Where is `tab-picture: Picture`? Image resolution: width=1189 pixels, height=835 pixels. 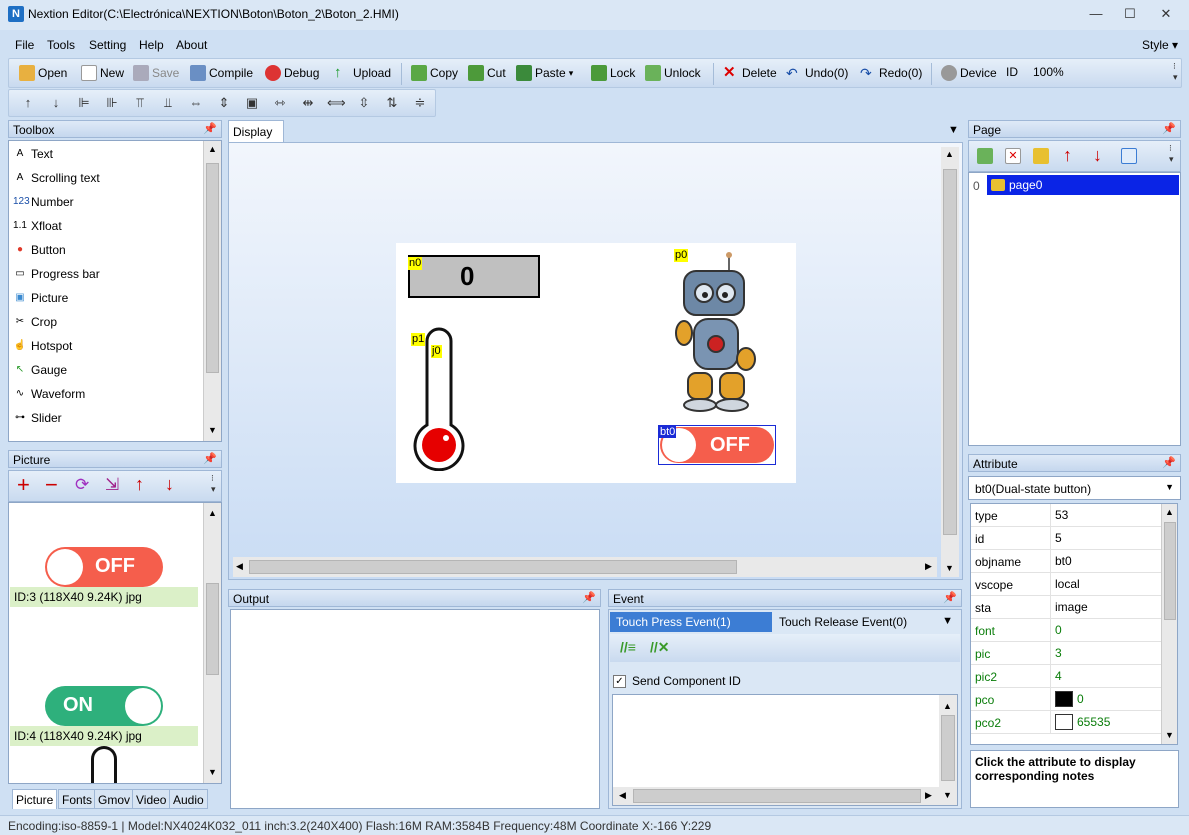
tab-picture: Picture is located at coordinates (35, 799).